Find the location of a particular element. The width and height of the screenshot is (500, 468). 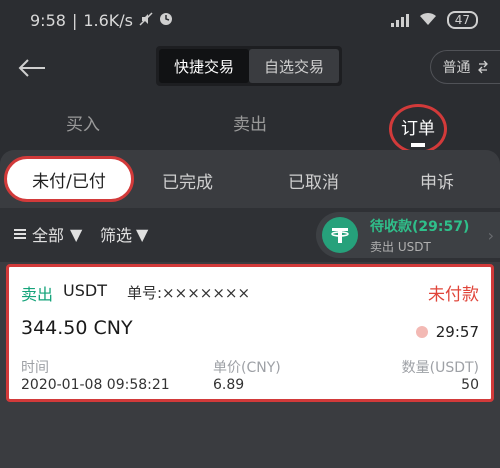

status-bar: 9:58 | 1.6K/s 47 is located at coordinates (250, 20).